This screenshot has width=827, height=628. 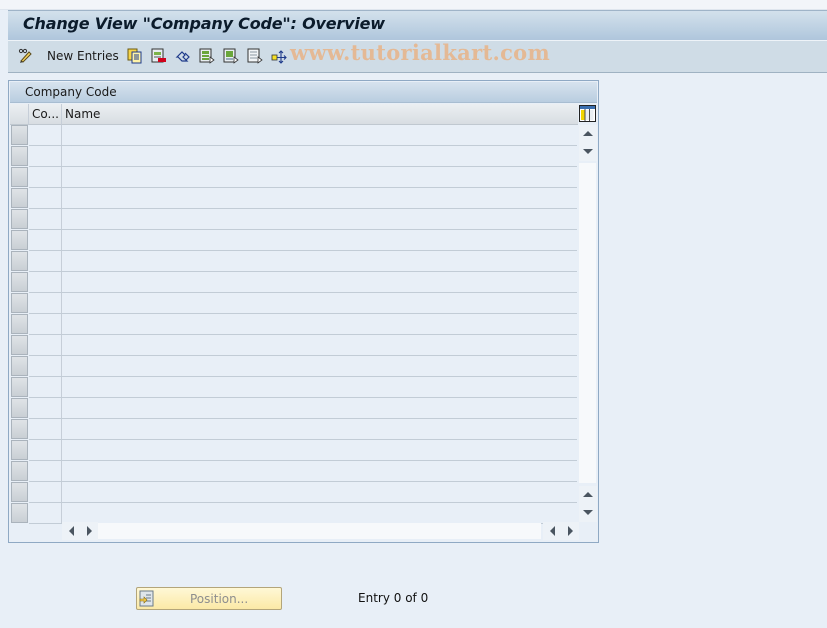 I want to click on scroll-right-button, so click(x=89, y=531).